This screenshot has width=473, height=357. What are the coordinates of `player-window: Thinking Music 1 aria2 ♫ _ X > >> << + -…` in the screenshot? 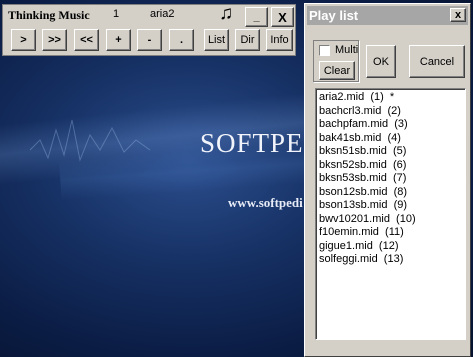 It's located at (149, 29).